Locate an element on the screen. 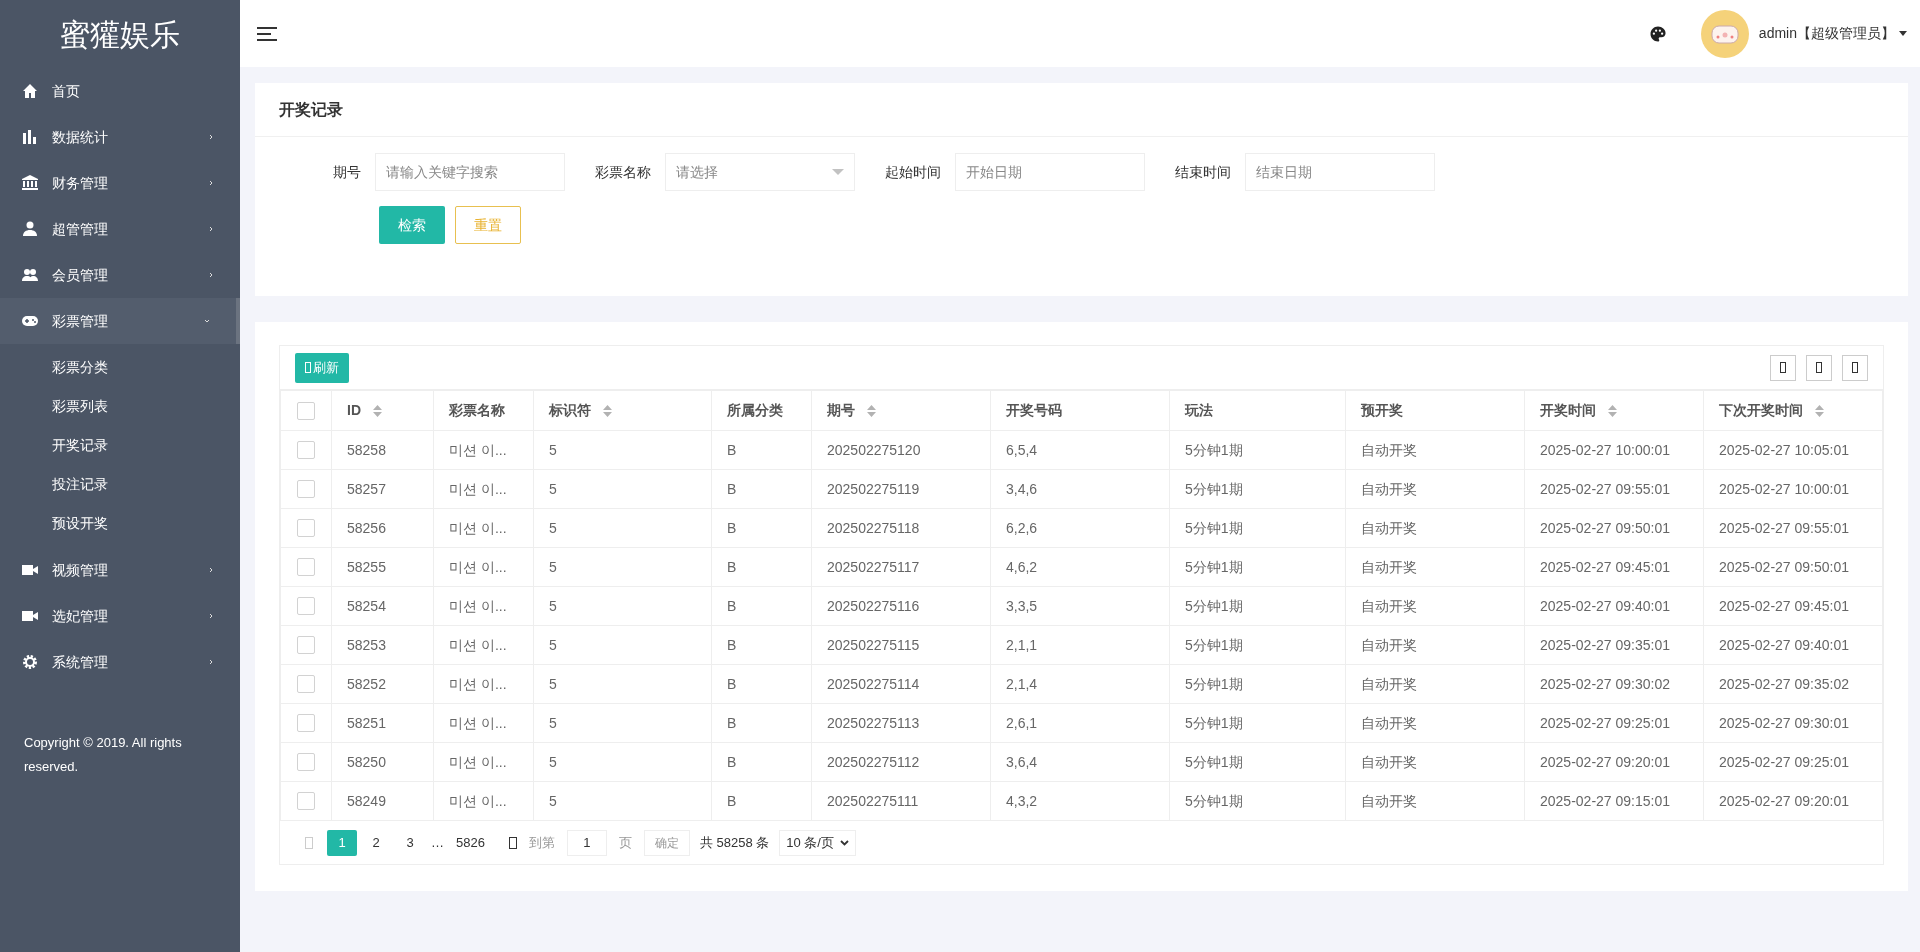  input-field: 结束日期 is located at coordinates (1340, 172).